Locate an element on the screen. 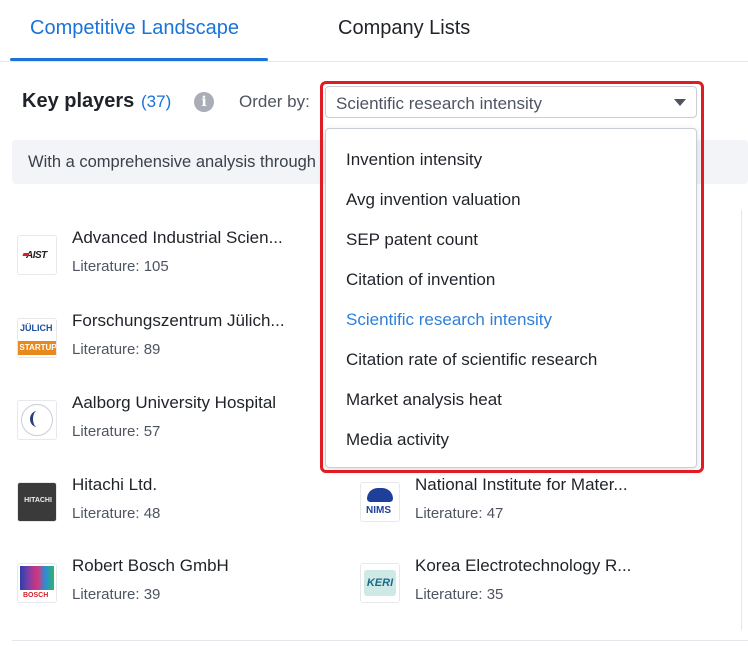 The height and width of the screenshot is (646, 748). key-players-title: Key players is located at coordinates (78, 101).